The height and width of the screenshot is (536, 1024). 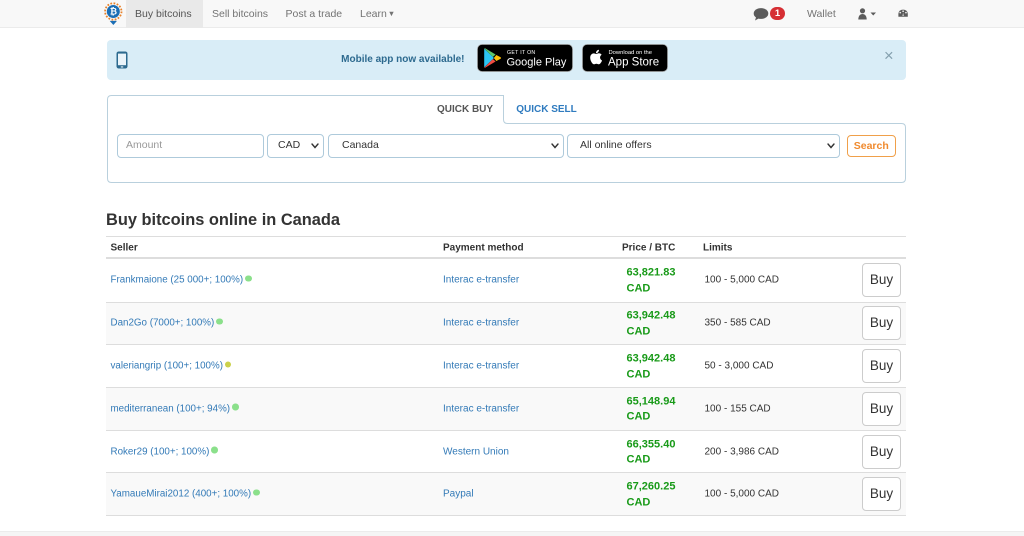 I want to click on svg-text: Download on the, so click(x=630, y=53).